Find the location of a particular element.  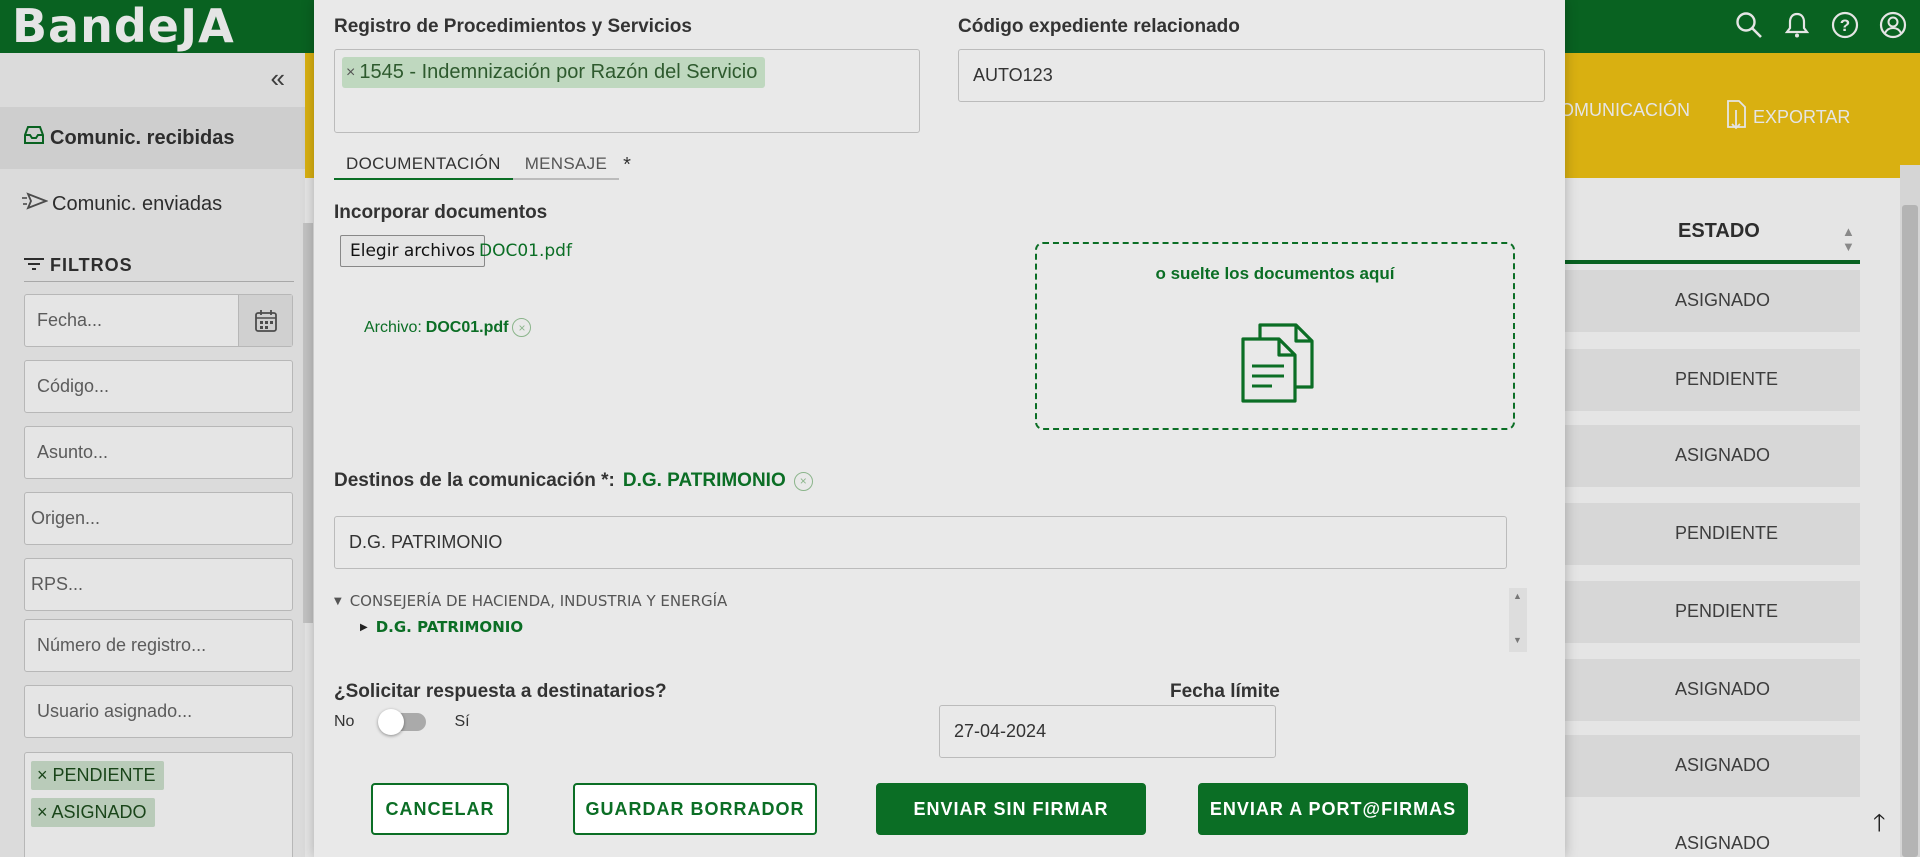

remove-destino-icon: × is located at coordinates (803, 481).